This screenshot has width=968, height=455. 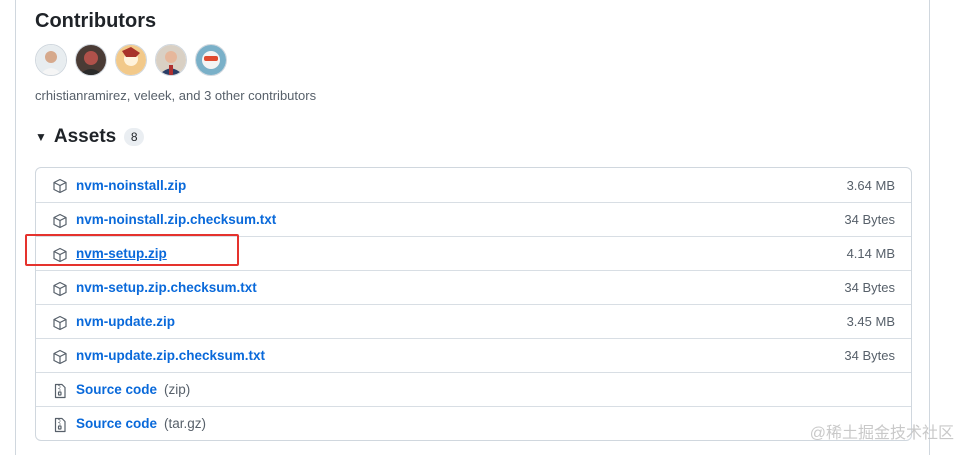 I want to click on asset-link: nvm-setup.zip.checksum.txt, so click(x=170, y=287).